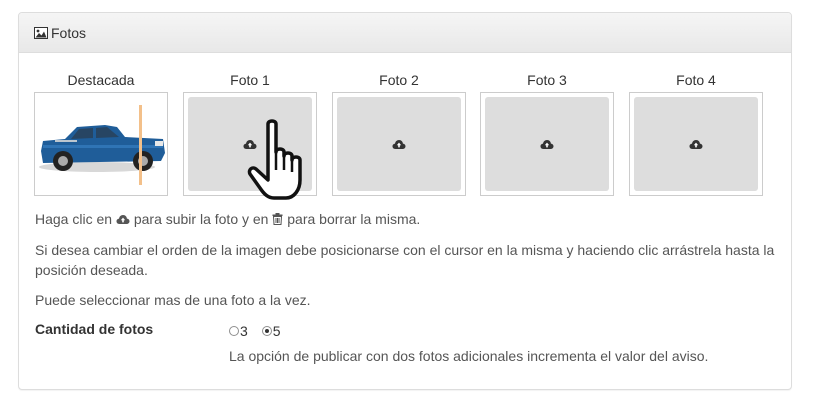 The width and height of the screenshot is (819, 404). Describe the element at coordinates (244, 331) in the screenshot. I see `quantity-option-label: 3` at that location.